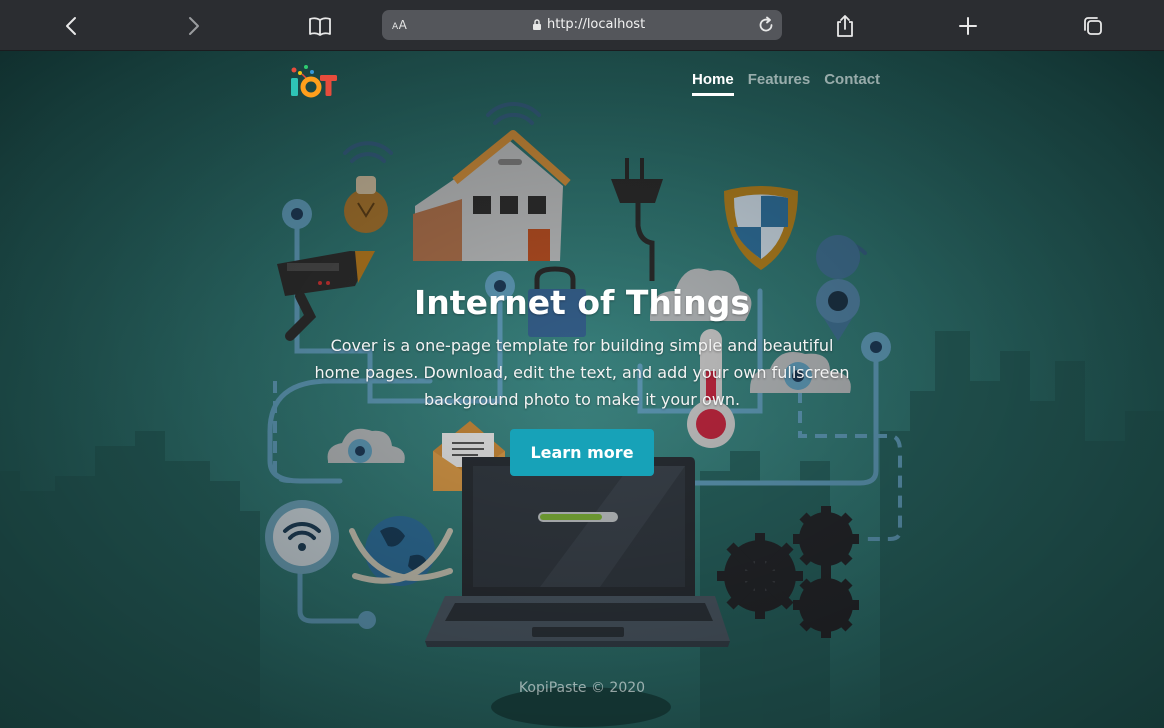  I want to click on tabs-icon, so click(1093, 26).